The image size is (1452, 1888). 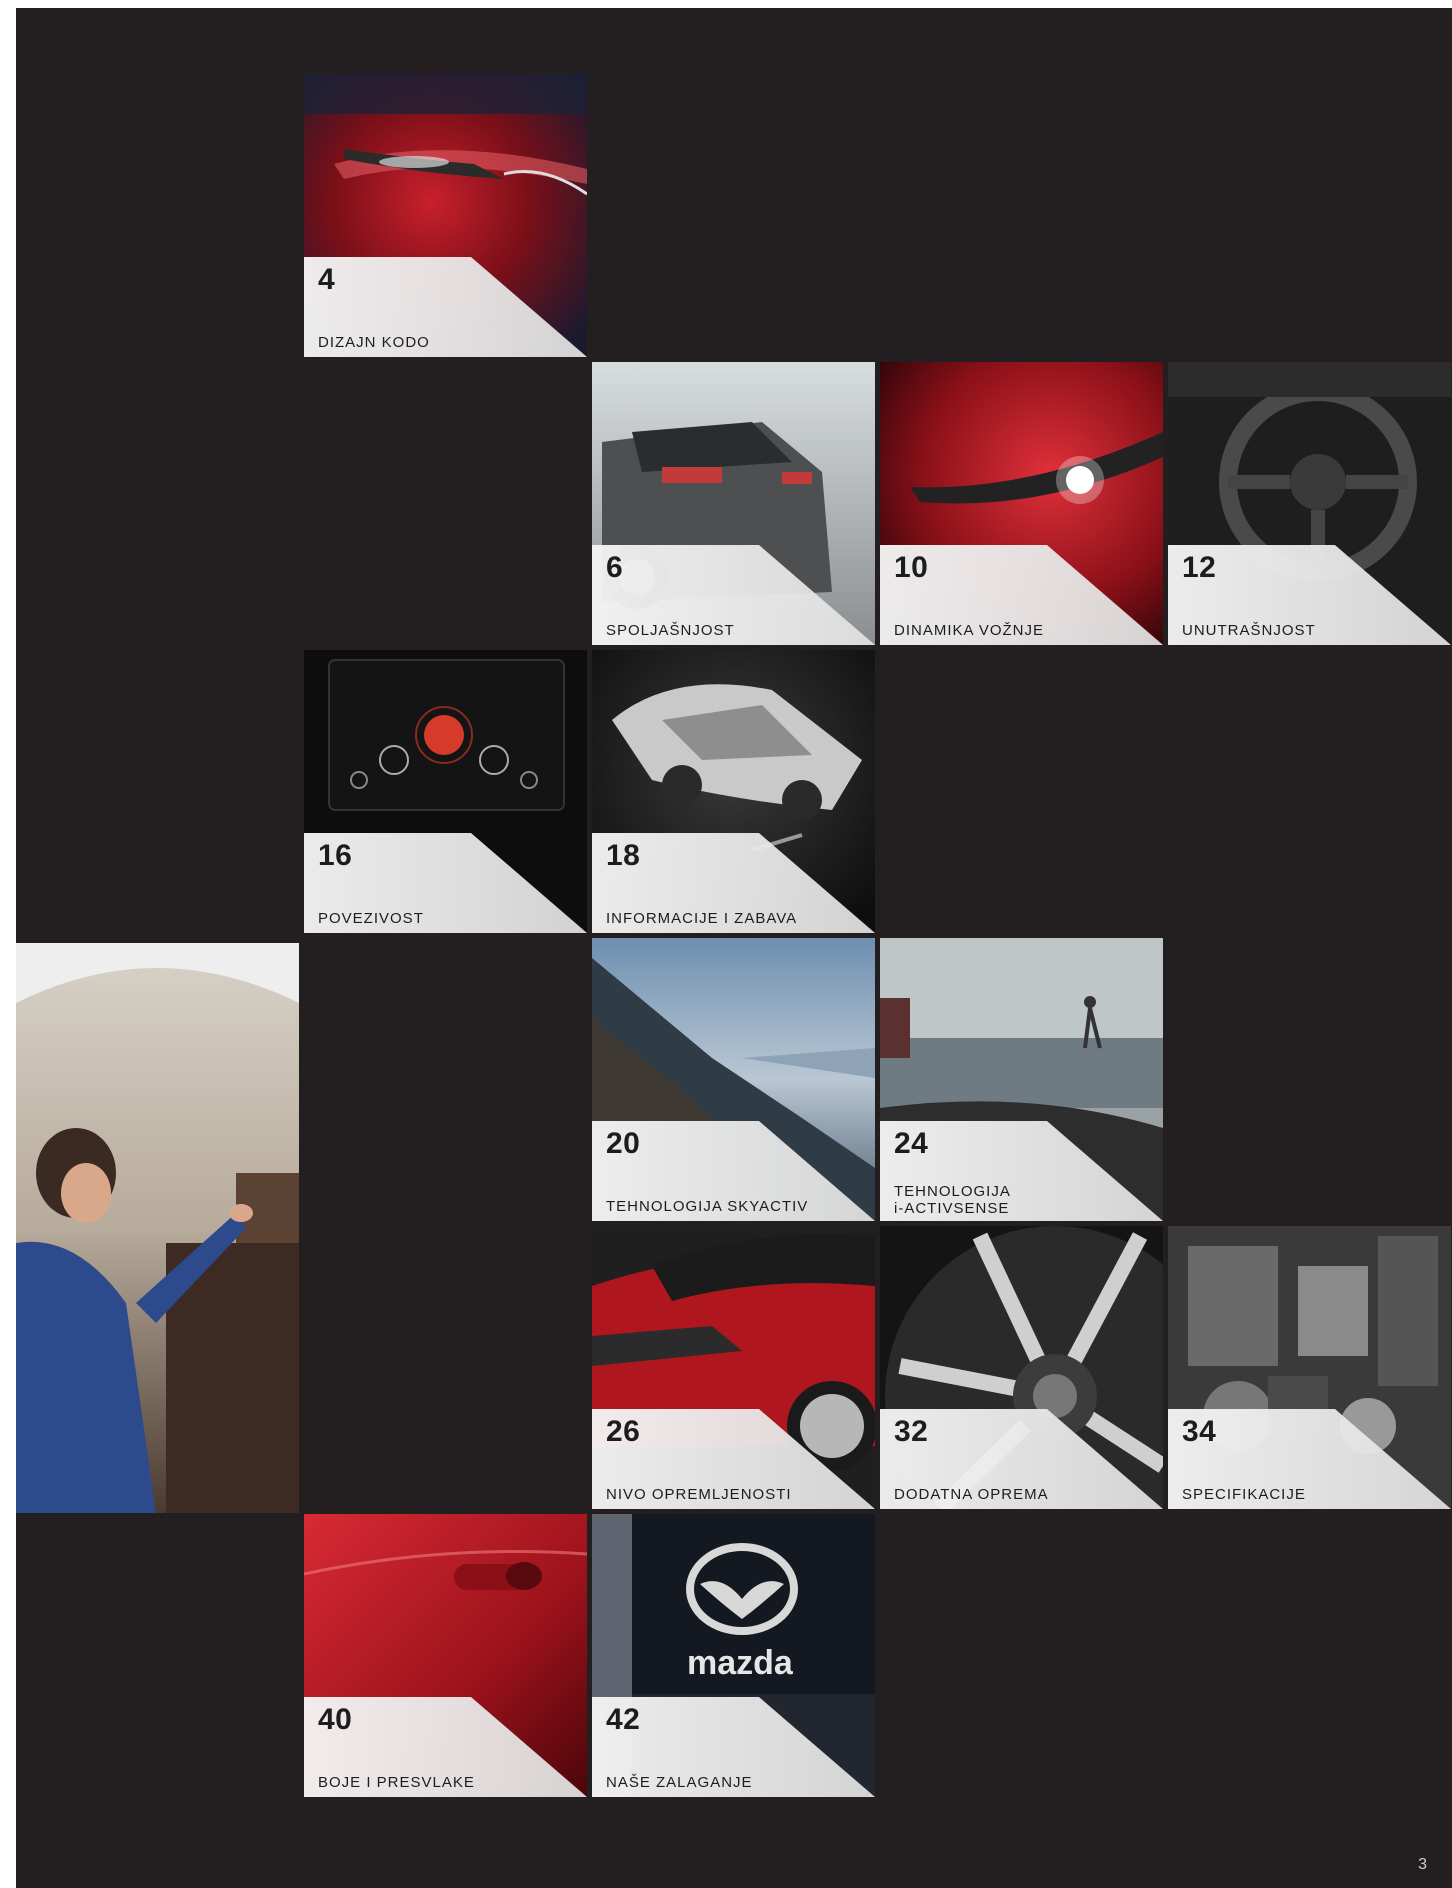 What do you see at coordinates (707, 1206) in the screenshot?
I see `tile-title: TEHNOLOGIJA SKYACTIV` at bounding box center [707, 1206].